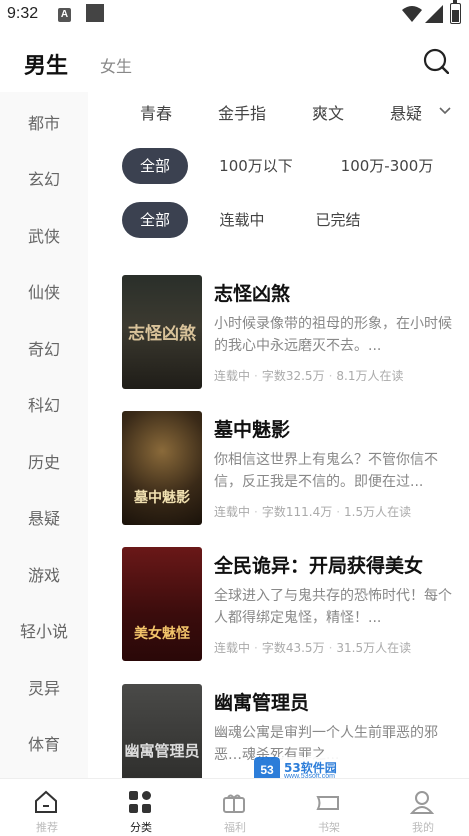 The image size is (469, 836). I want to click on book-words: 字数111.4万, so click(297, 512).